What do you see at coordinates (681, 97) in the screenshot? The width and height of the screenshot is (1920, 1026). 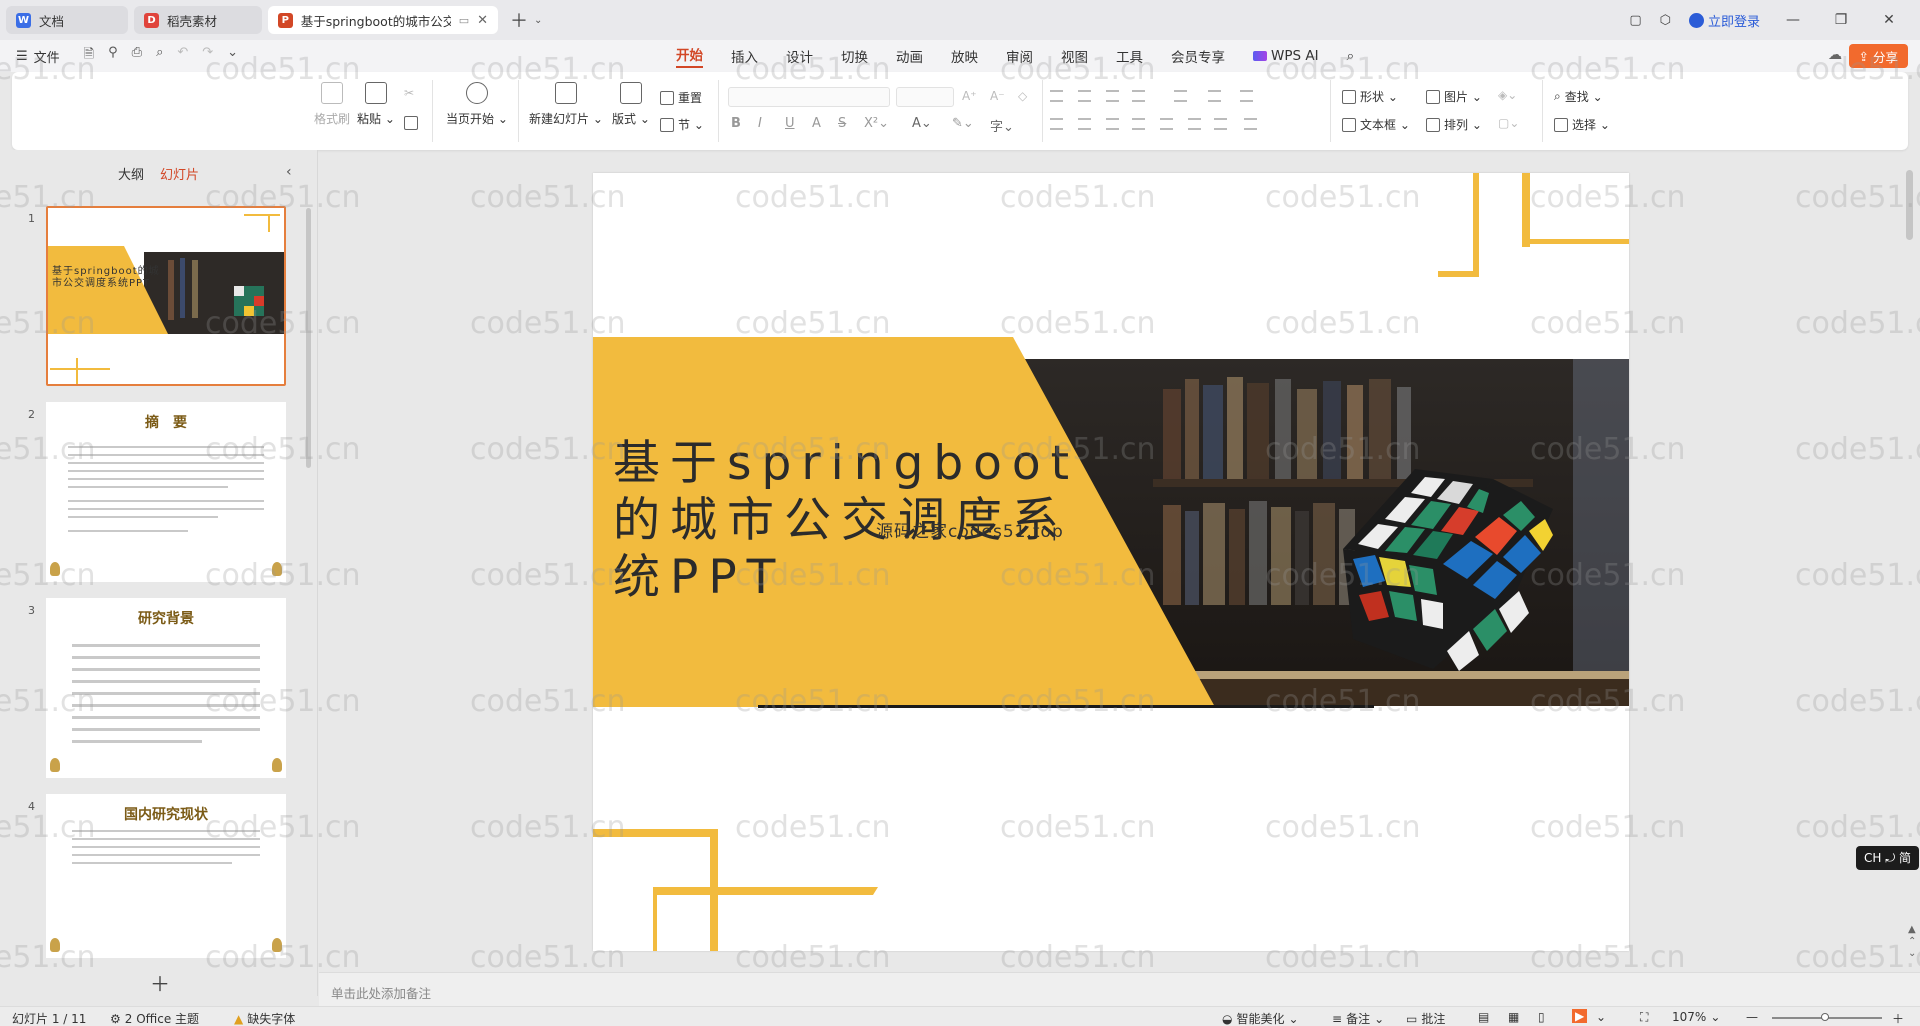 I see `reset-button: 重置` at bounding box center [681, 97].